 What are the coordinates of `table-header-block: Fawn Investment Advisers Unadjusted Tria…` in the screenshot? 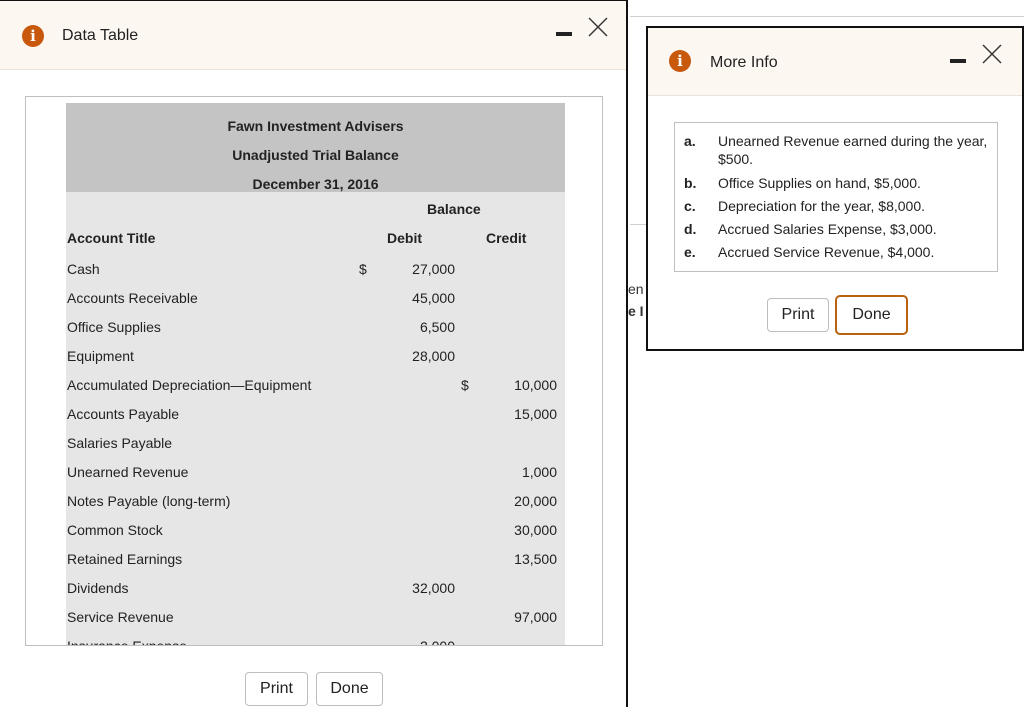 It's located at (315, 147).